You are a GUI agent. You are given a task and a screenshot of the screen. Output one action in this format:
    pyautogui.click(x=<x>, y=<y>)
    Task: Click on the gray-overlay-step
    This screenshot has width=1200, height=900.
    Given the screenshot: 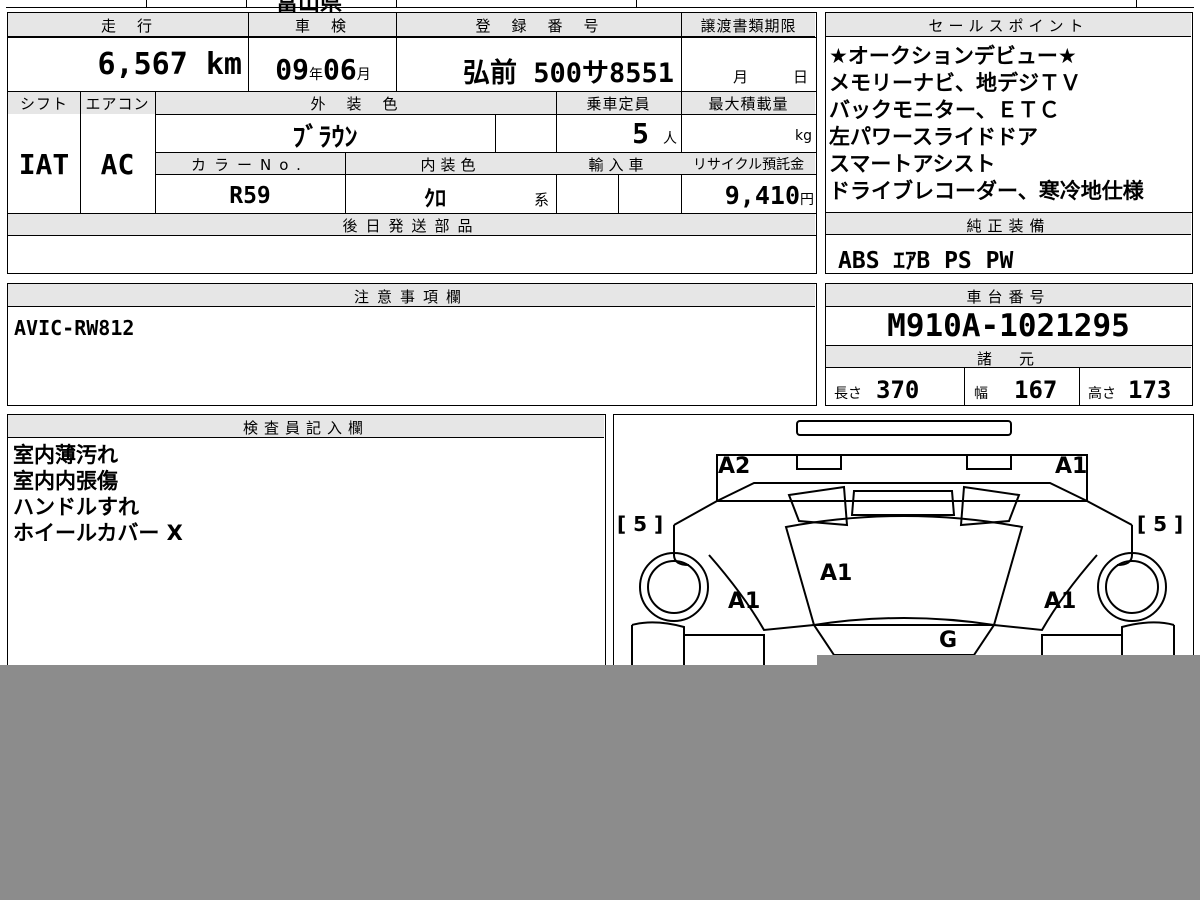 What is the action you would take?
    pyautogui.click(x=1008, y=661)
    